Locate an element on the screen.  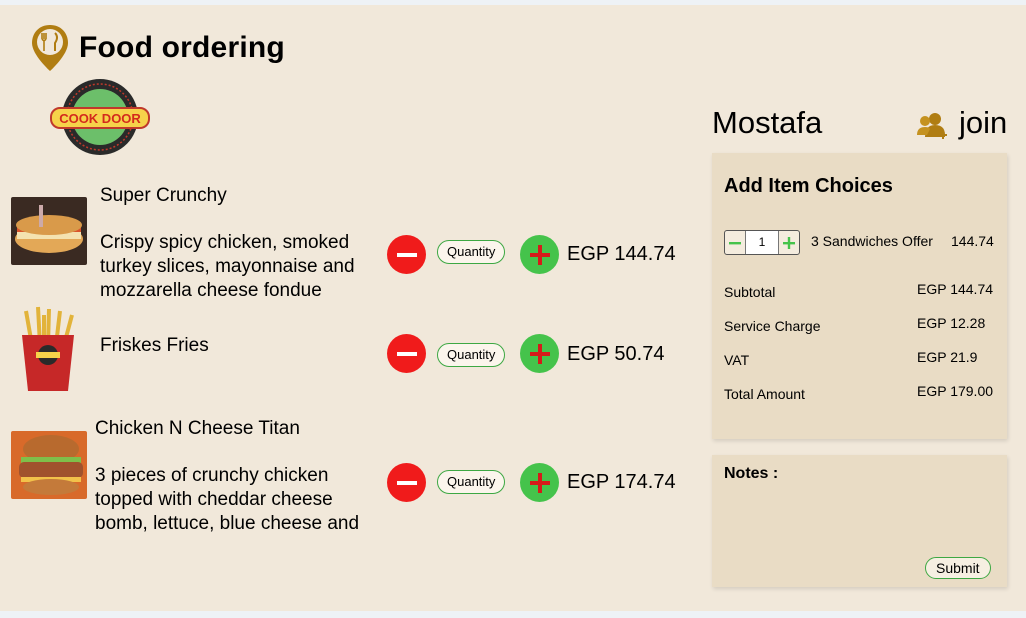
item-price: EGP 50.74 is located at coordinates (616, 354).